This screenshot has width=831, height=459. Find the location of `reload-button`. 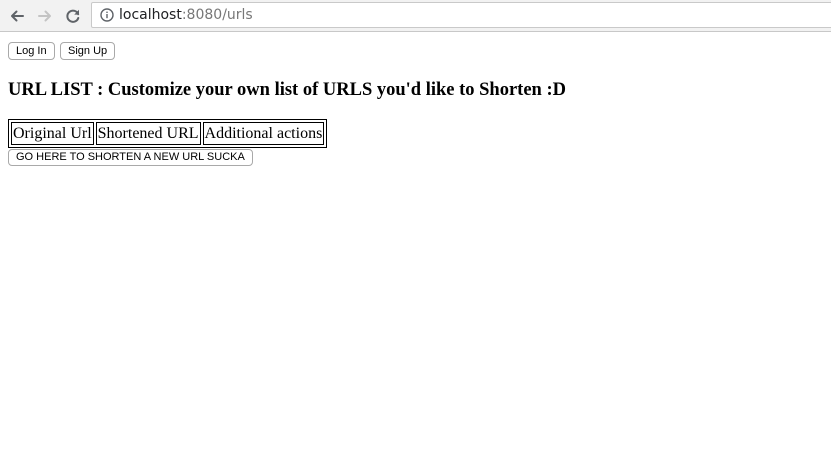

reload-button is located at coordinates (73, 16).